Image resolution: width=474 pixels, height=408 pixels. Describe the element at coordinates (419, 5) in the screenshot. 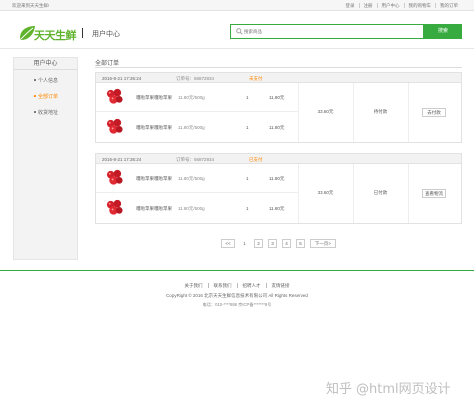

I see `cart-link: 我的购物车` at that location.